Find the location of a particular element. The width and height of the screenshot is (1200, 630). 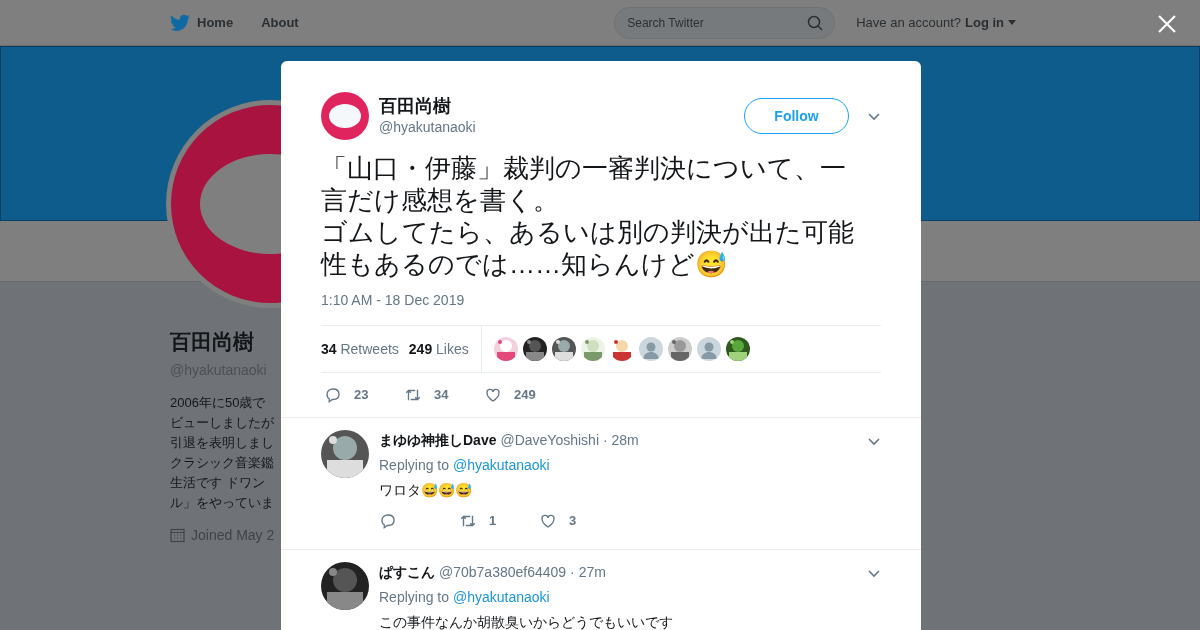

calendar-icon is located at coordinates (177, 535).